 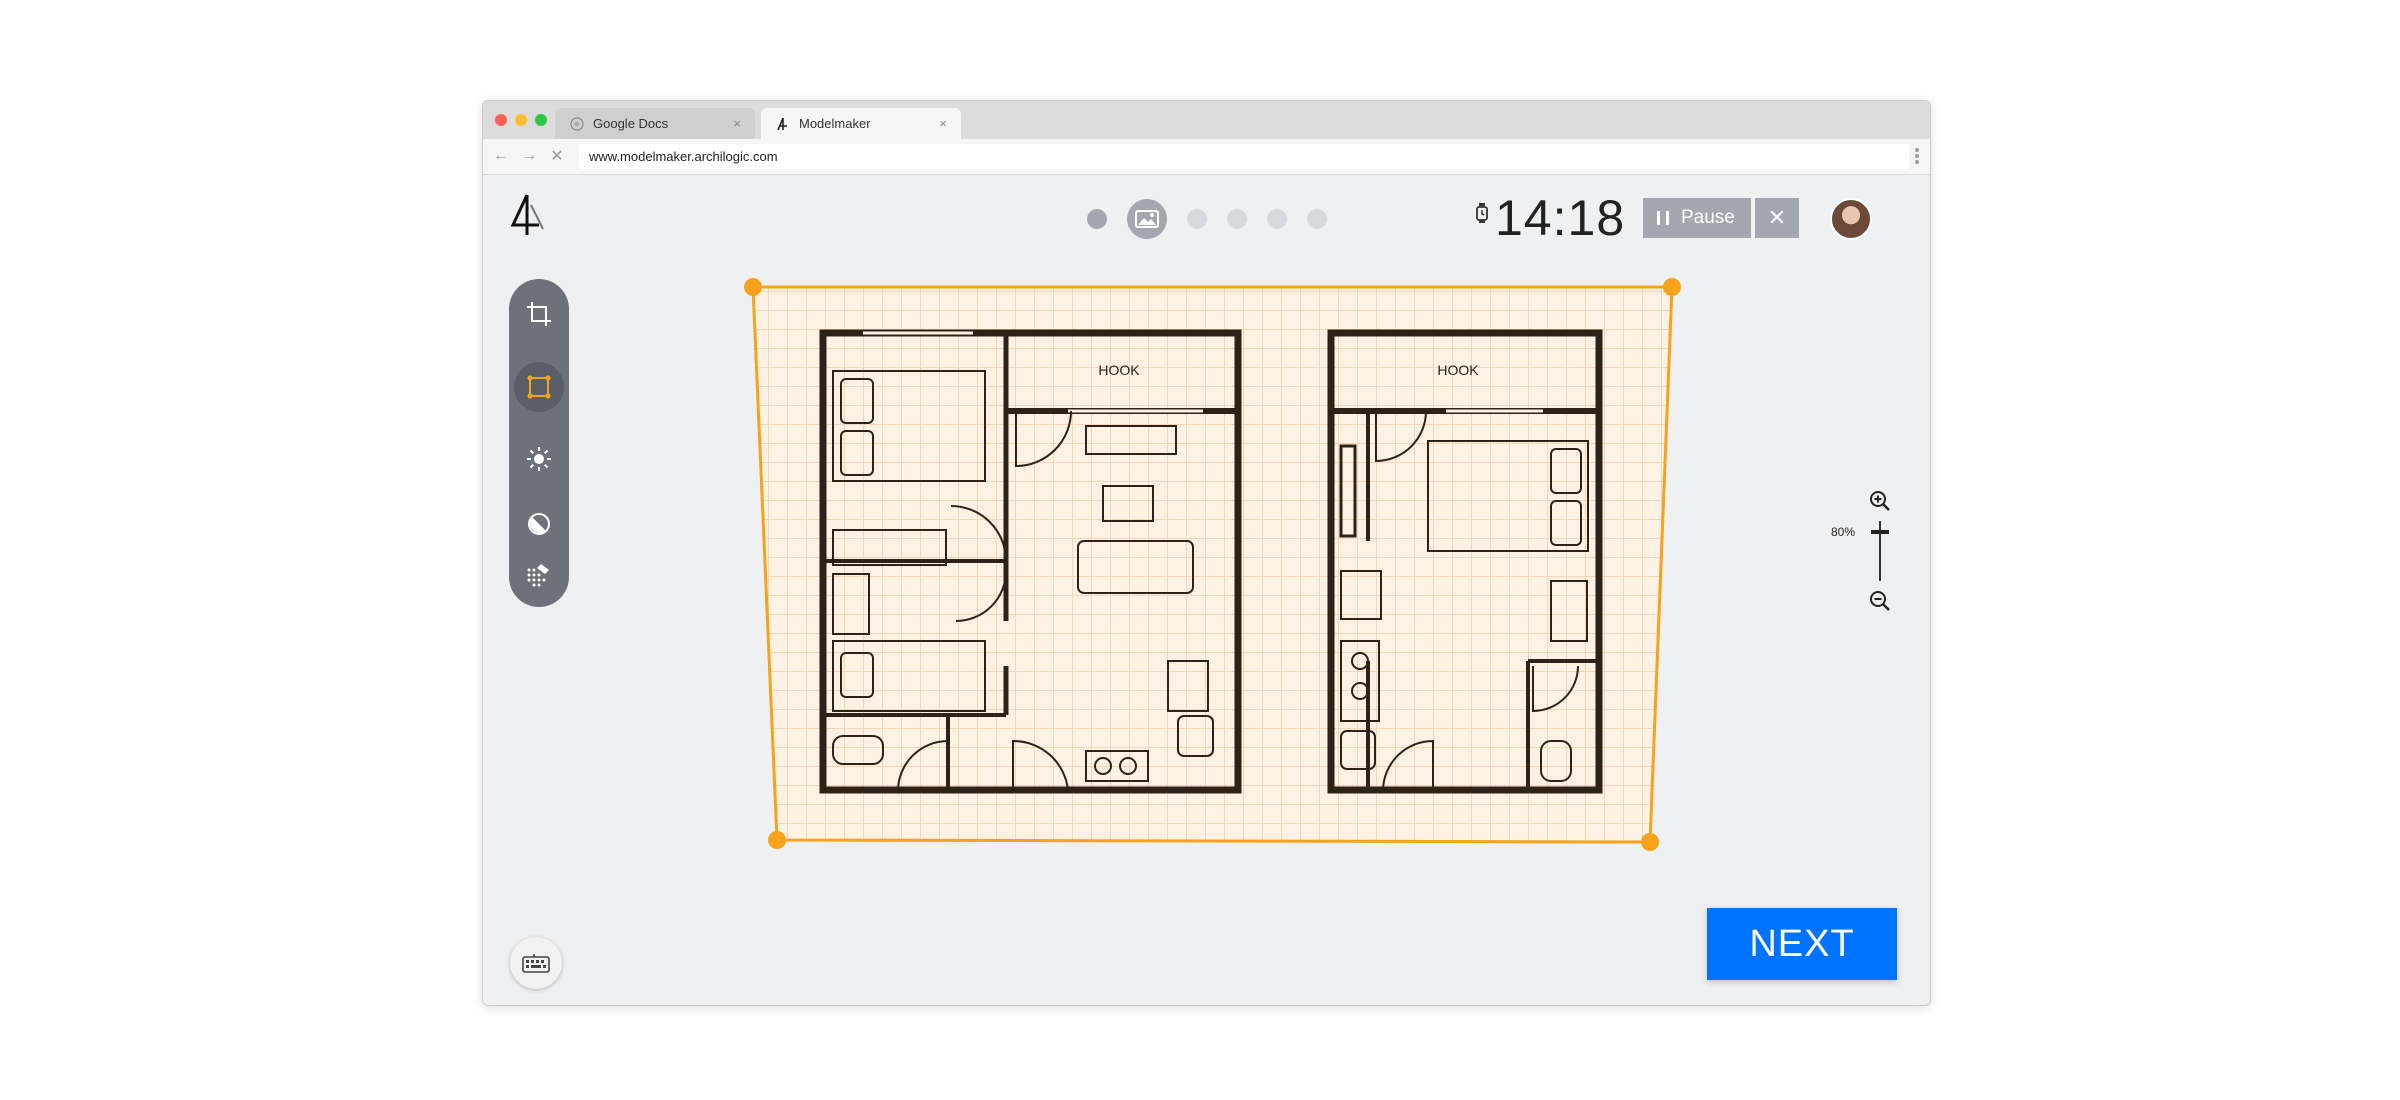 I want to click on zoom-slider-thumb, so click(x=1880, y=532).